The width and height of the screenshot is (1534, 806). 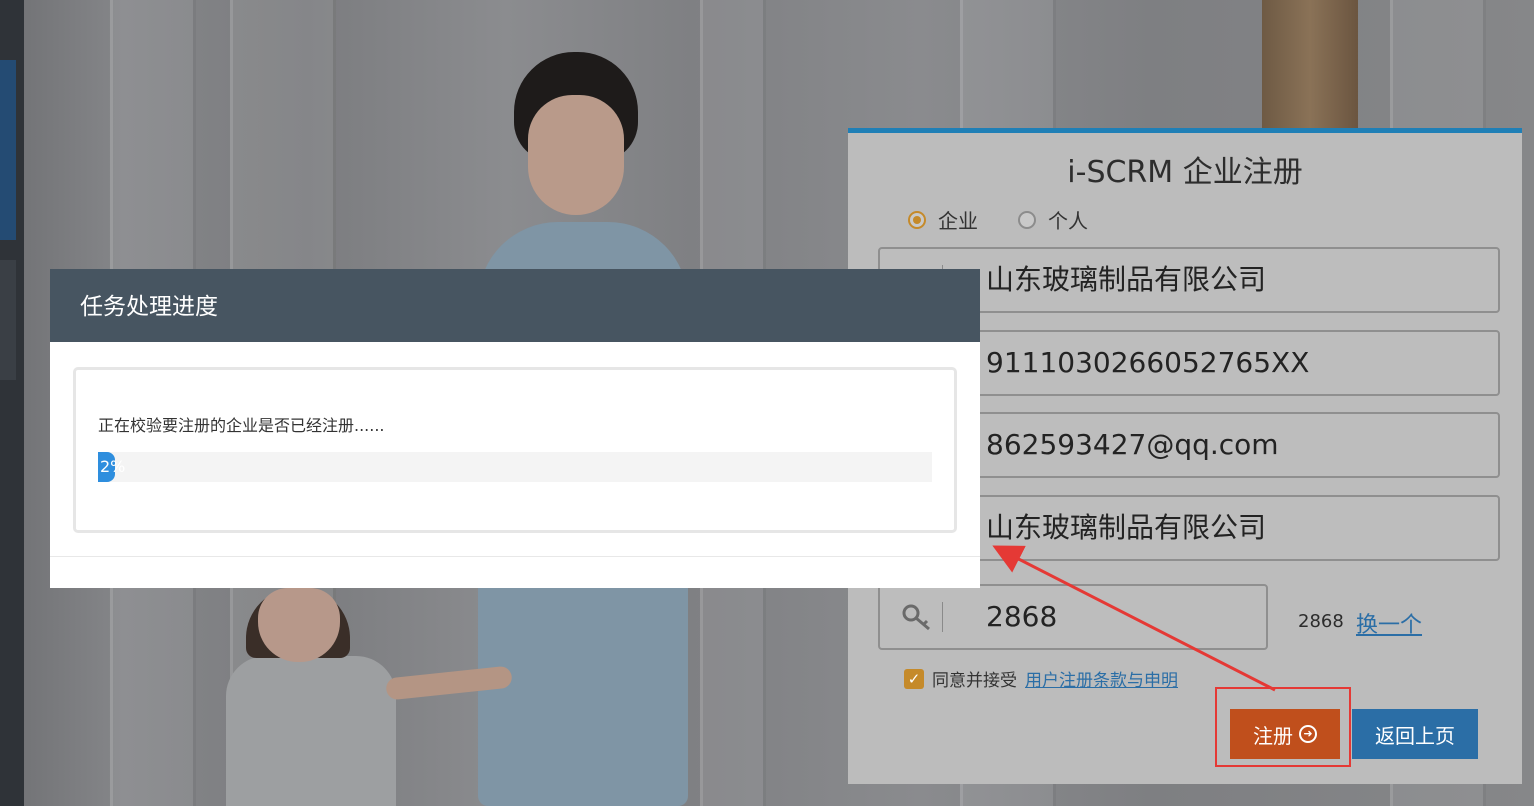 What do you see at coordinates (942, 617) in the screenshot?
I see `field-separator` at bounding box center [942, 617].